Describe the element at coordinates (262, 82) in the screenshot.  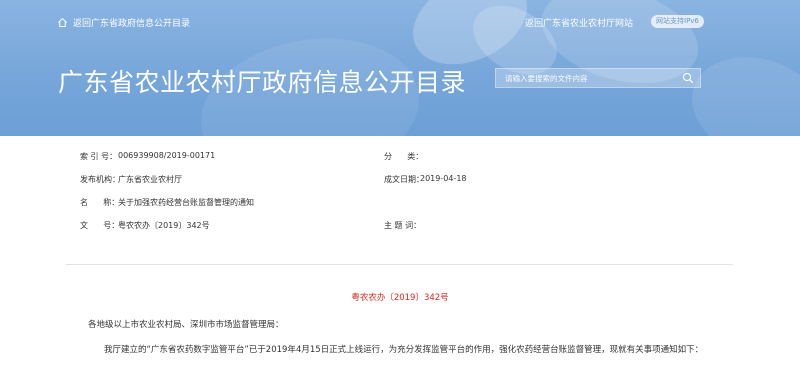
I see `site-title: 广东省农业农村厅政府信息公开目录` at that location.